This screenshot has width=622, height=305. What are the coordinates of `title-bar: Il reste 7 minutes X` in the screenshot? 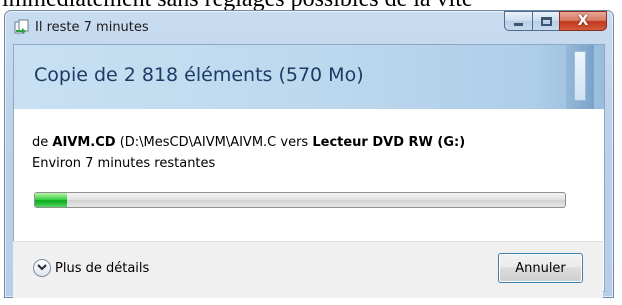 It's located at (309, 28).